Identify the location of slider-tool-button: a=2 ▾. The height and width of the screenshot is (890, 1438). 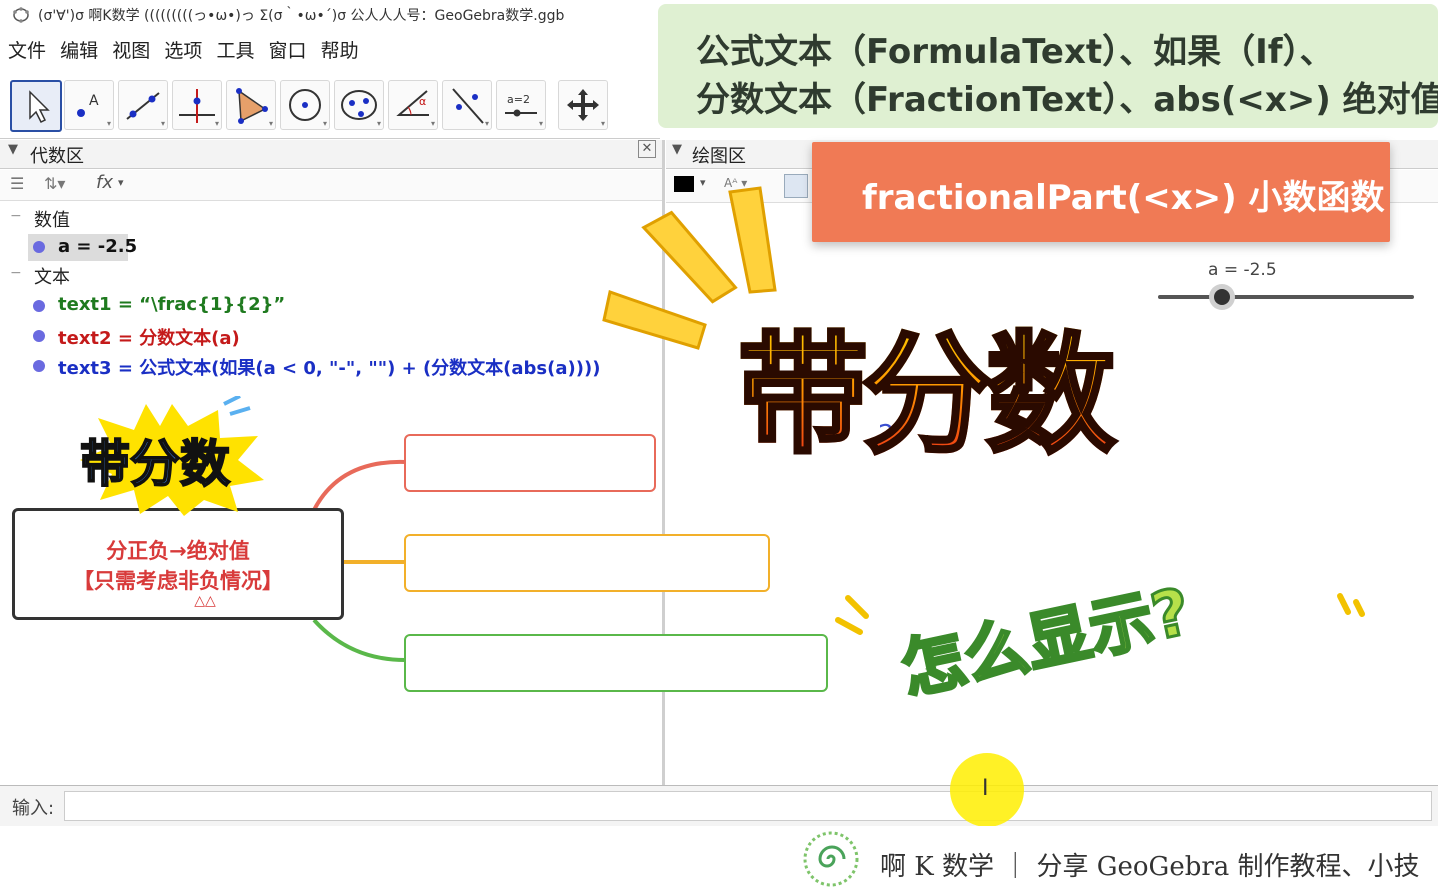
(521, 105).